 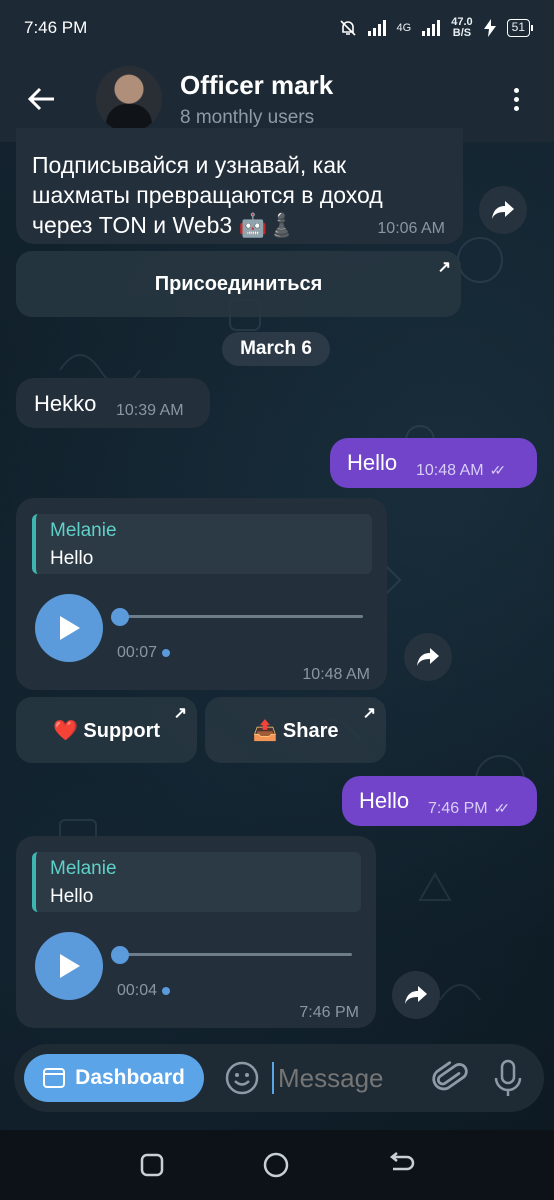 What do you see at coordinates (450, 1078) in the screenshot?
I see `attach-icon` at bounding box center [450, 1078].